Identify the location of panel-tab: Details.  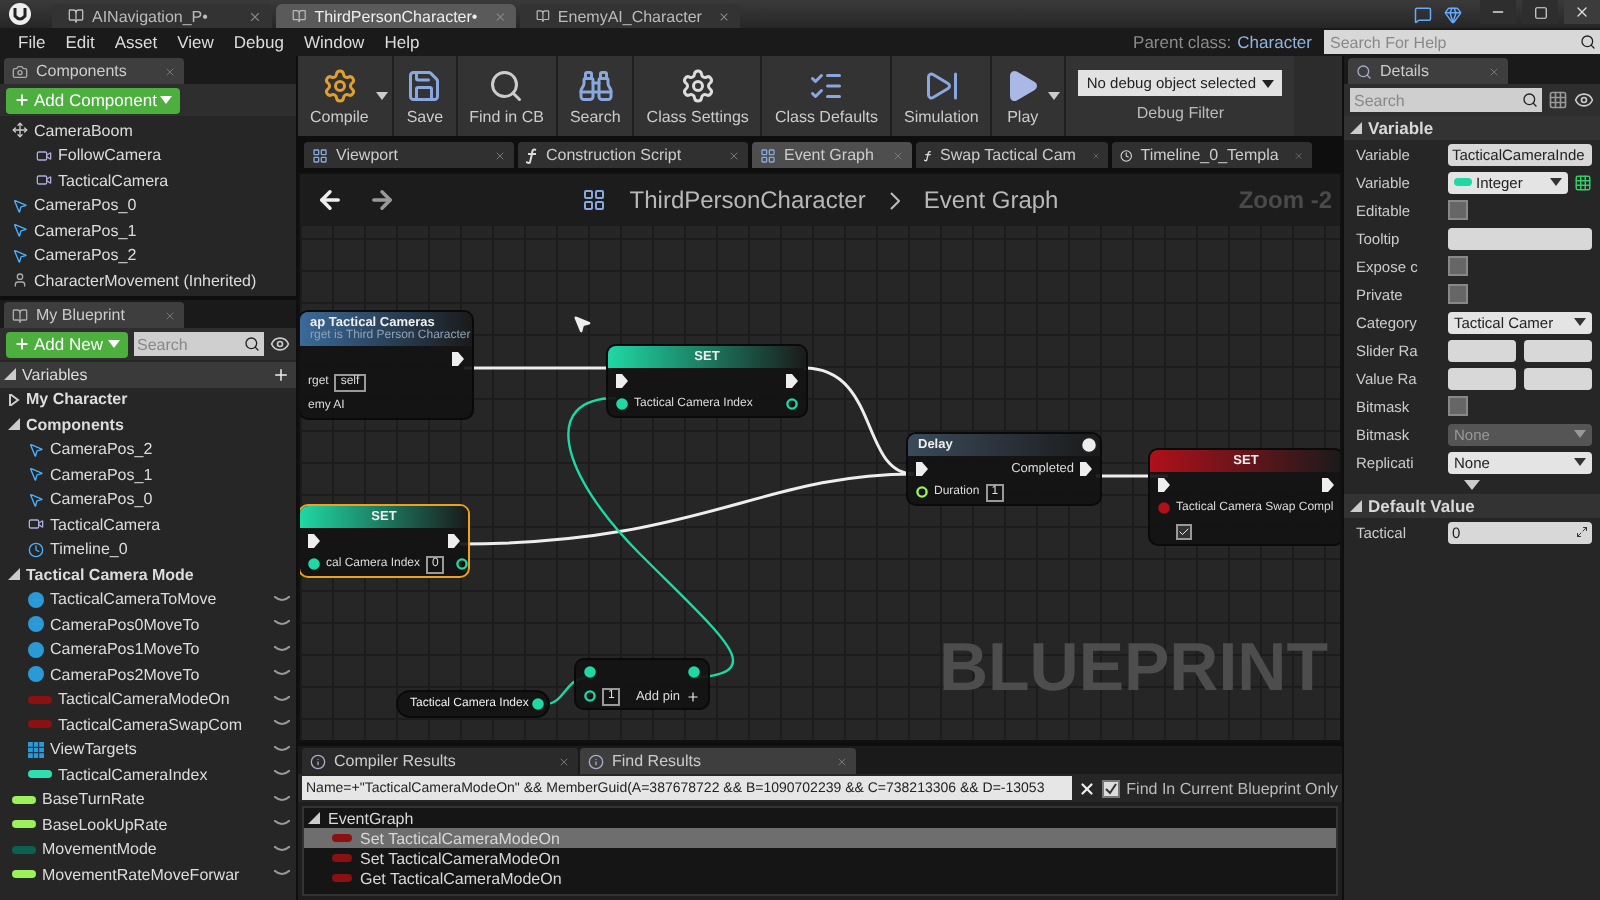
(1428, 71).